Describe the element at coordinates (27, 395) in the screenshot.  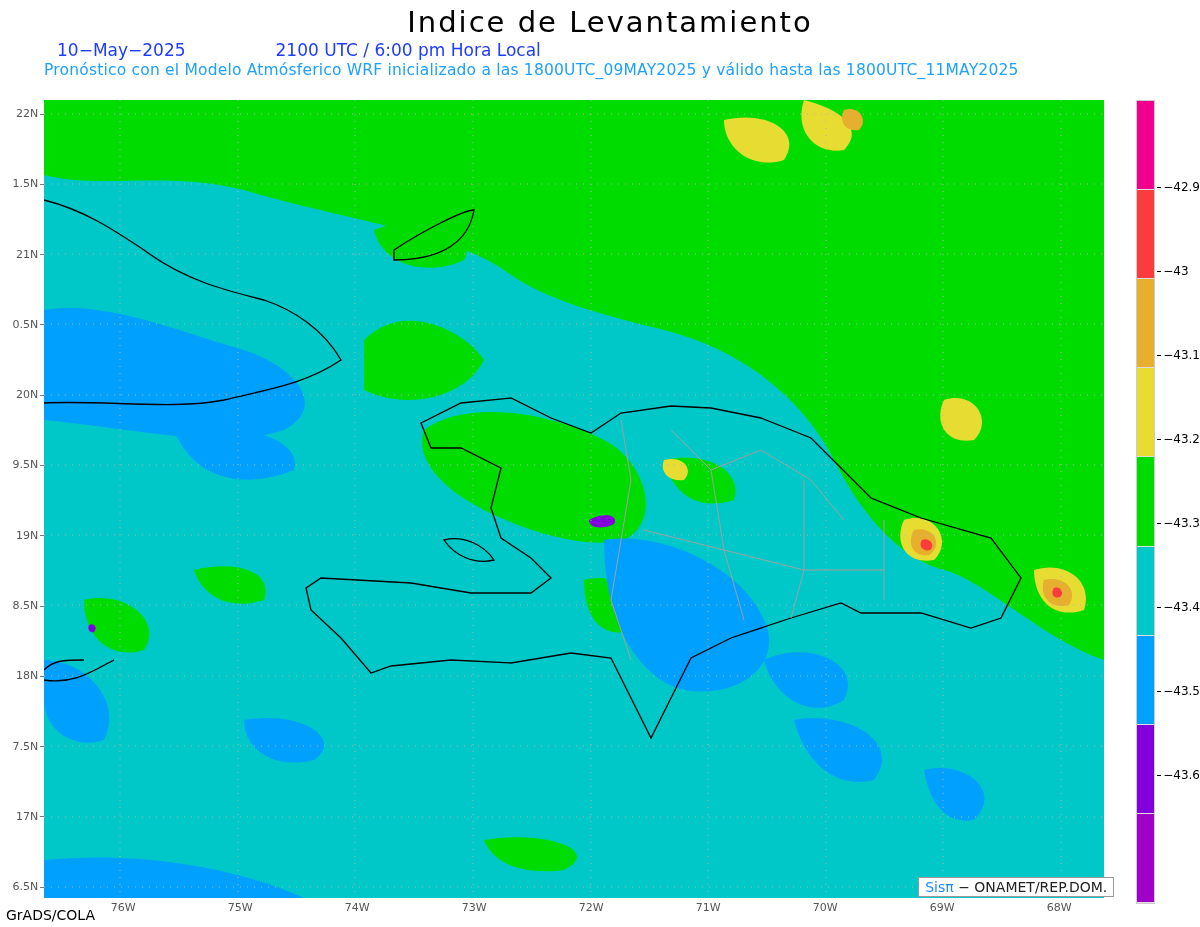
I see `axis-label: 20N` at that location.